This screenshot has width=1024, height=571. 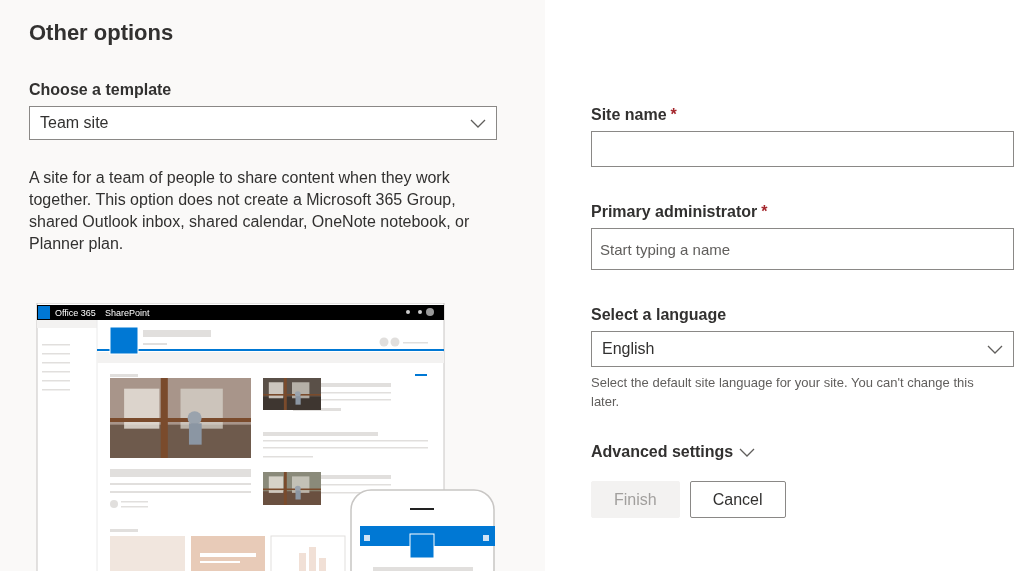 What do you see at coordinates (783, 392) in the screenshot?
I see `language-help-text: Select the default site language for your site. You can't change this later.` at bounding box center [783, 392].